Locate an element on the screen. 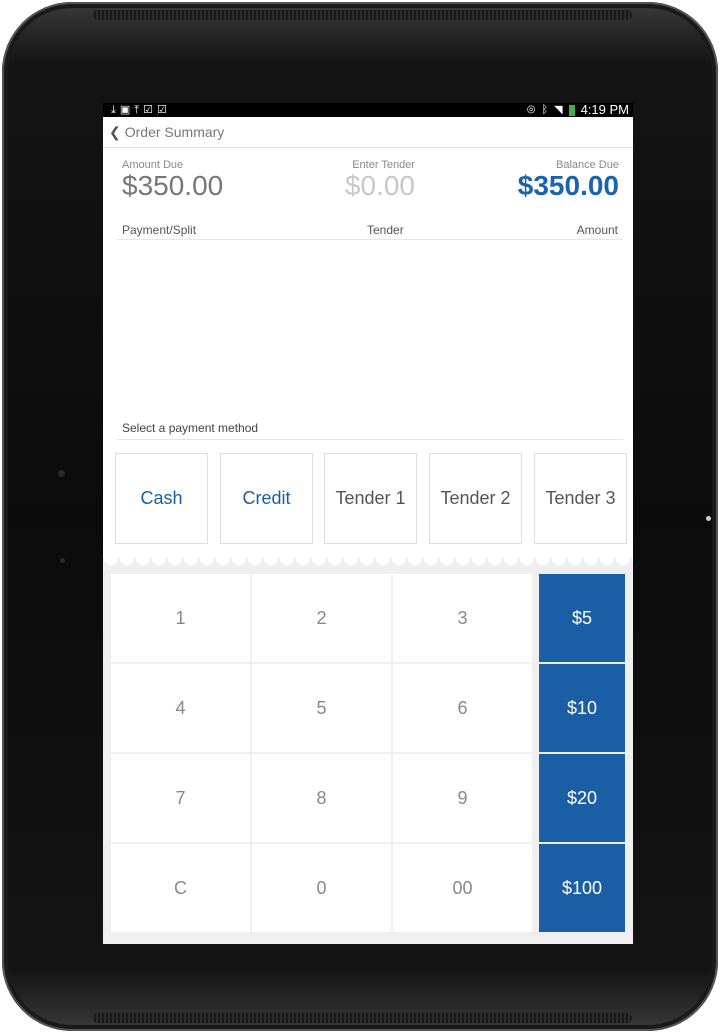 This screenshot has width=720, height=1033. key-0: 0 is located at coordinates (321, 888).